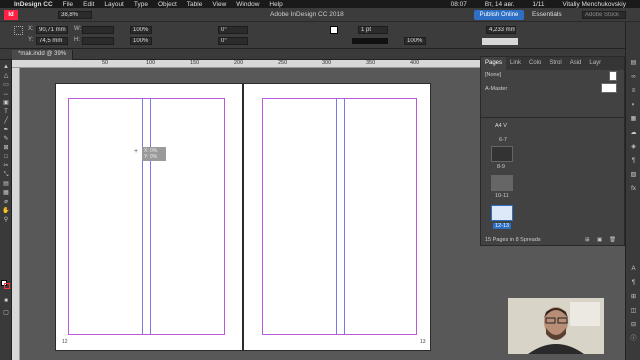  What do you see at coordinates (501, 30) in the screenshot?
I see `dimension-field: 4,233 mm` at bounding box center [501, 30].